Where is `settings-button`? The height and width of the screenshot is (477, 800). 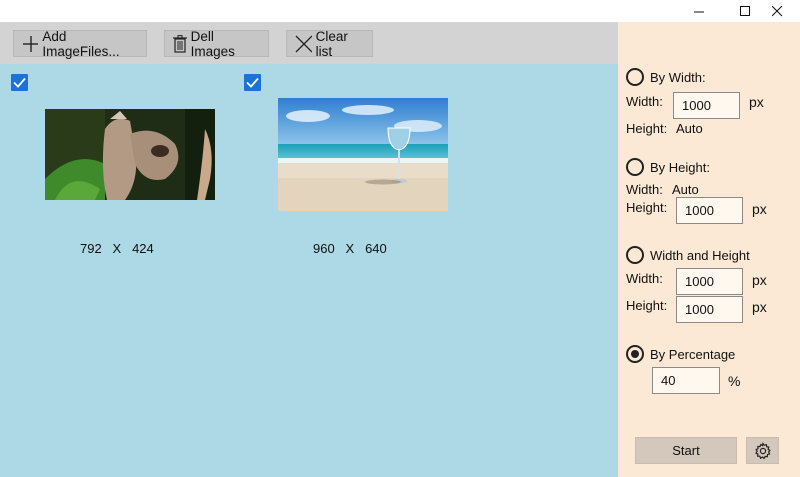 settings-button is located at coordinates (762, 450).